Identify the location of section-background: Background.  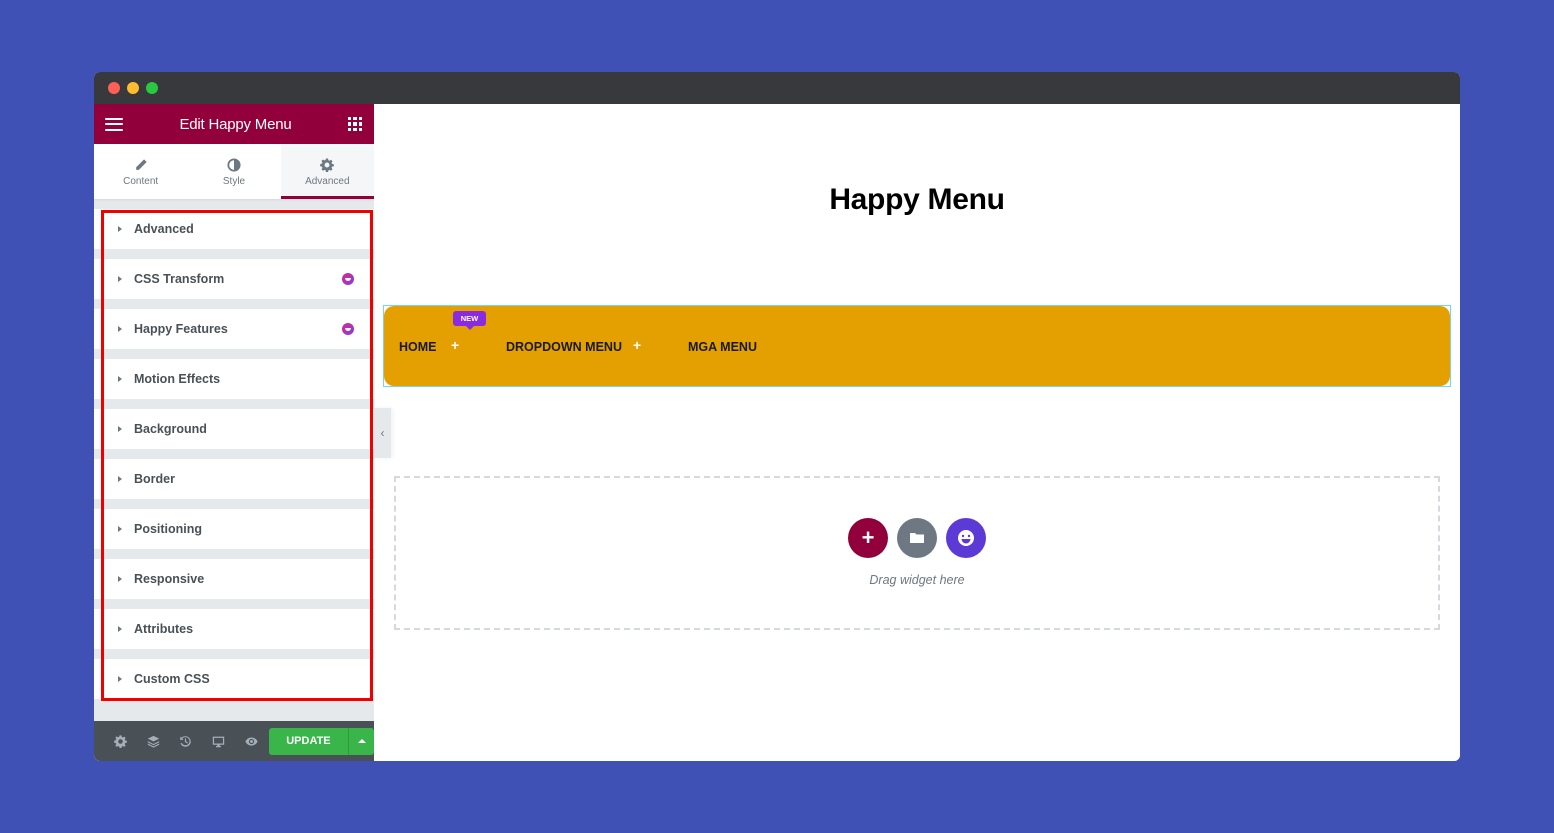
(234, 429).